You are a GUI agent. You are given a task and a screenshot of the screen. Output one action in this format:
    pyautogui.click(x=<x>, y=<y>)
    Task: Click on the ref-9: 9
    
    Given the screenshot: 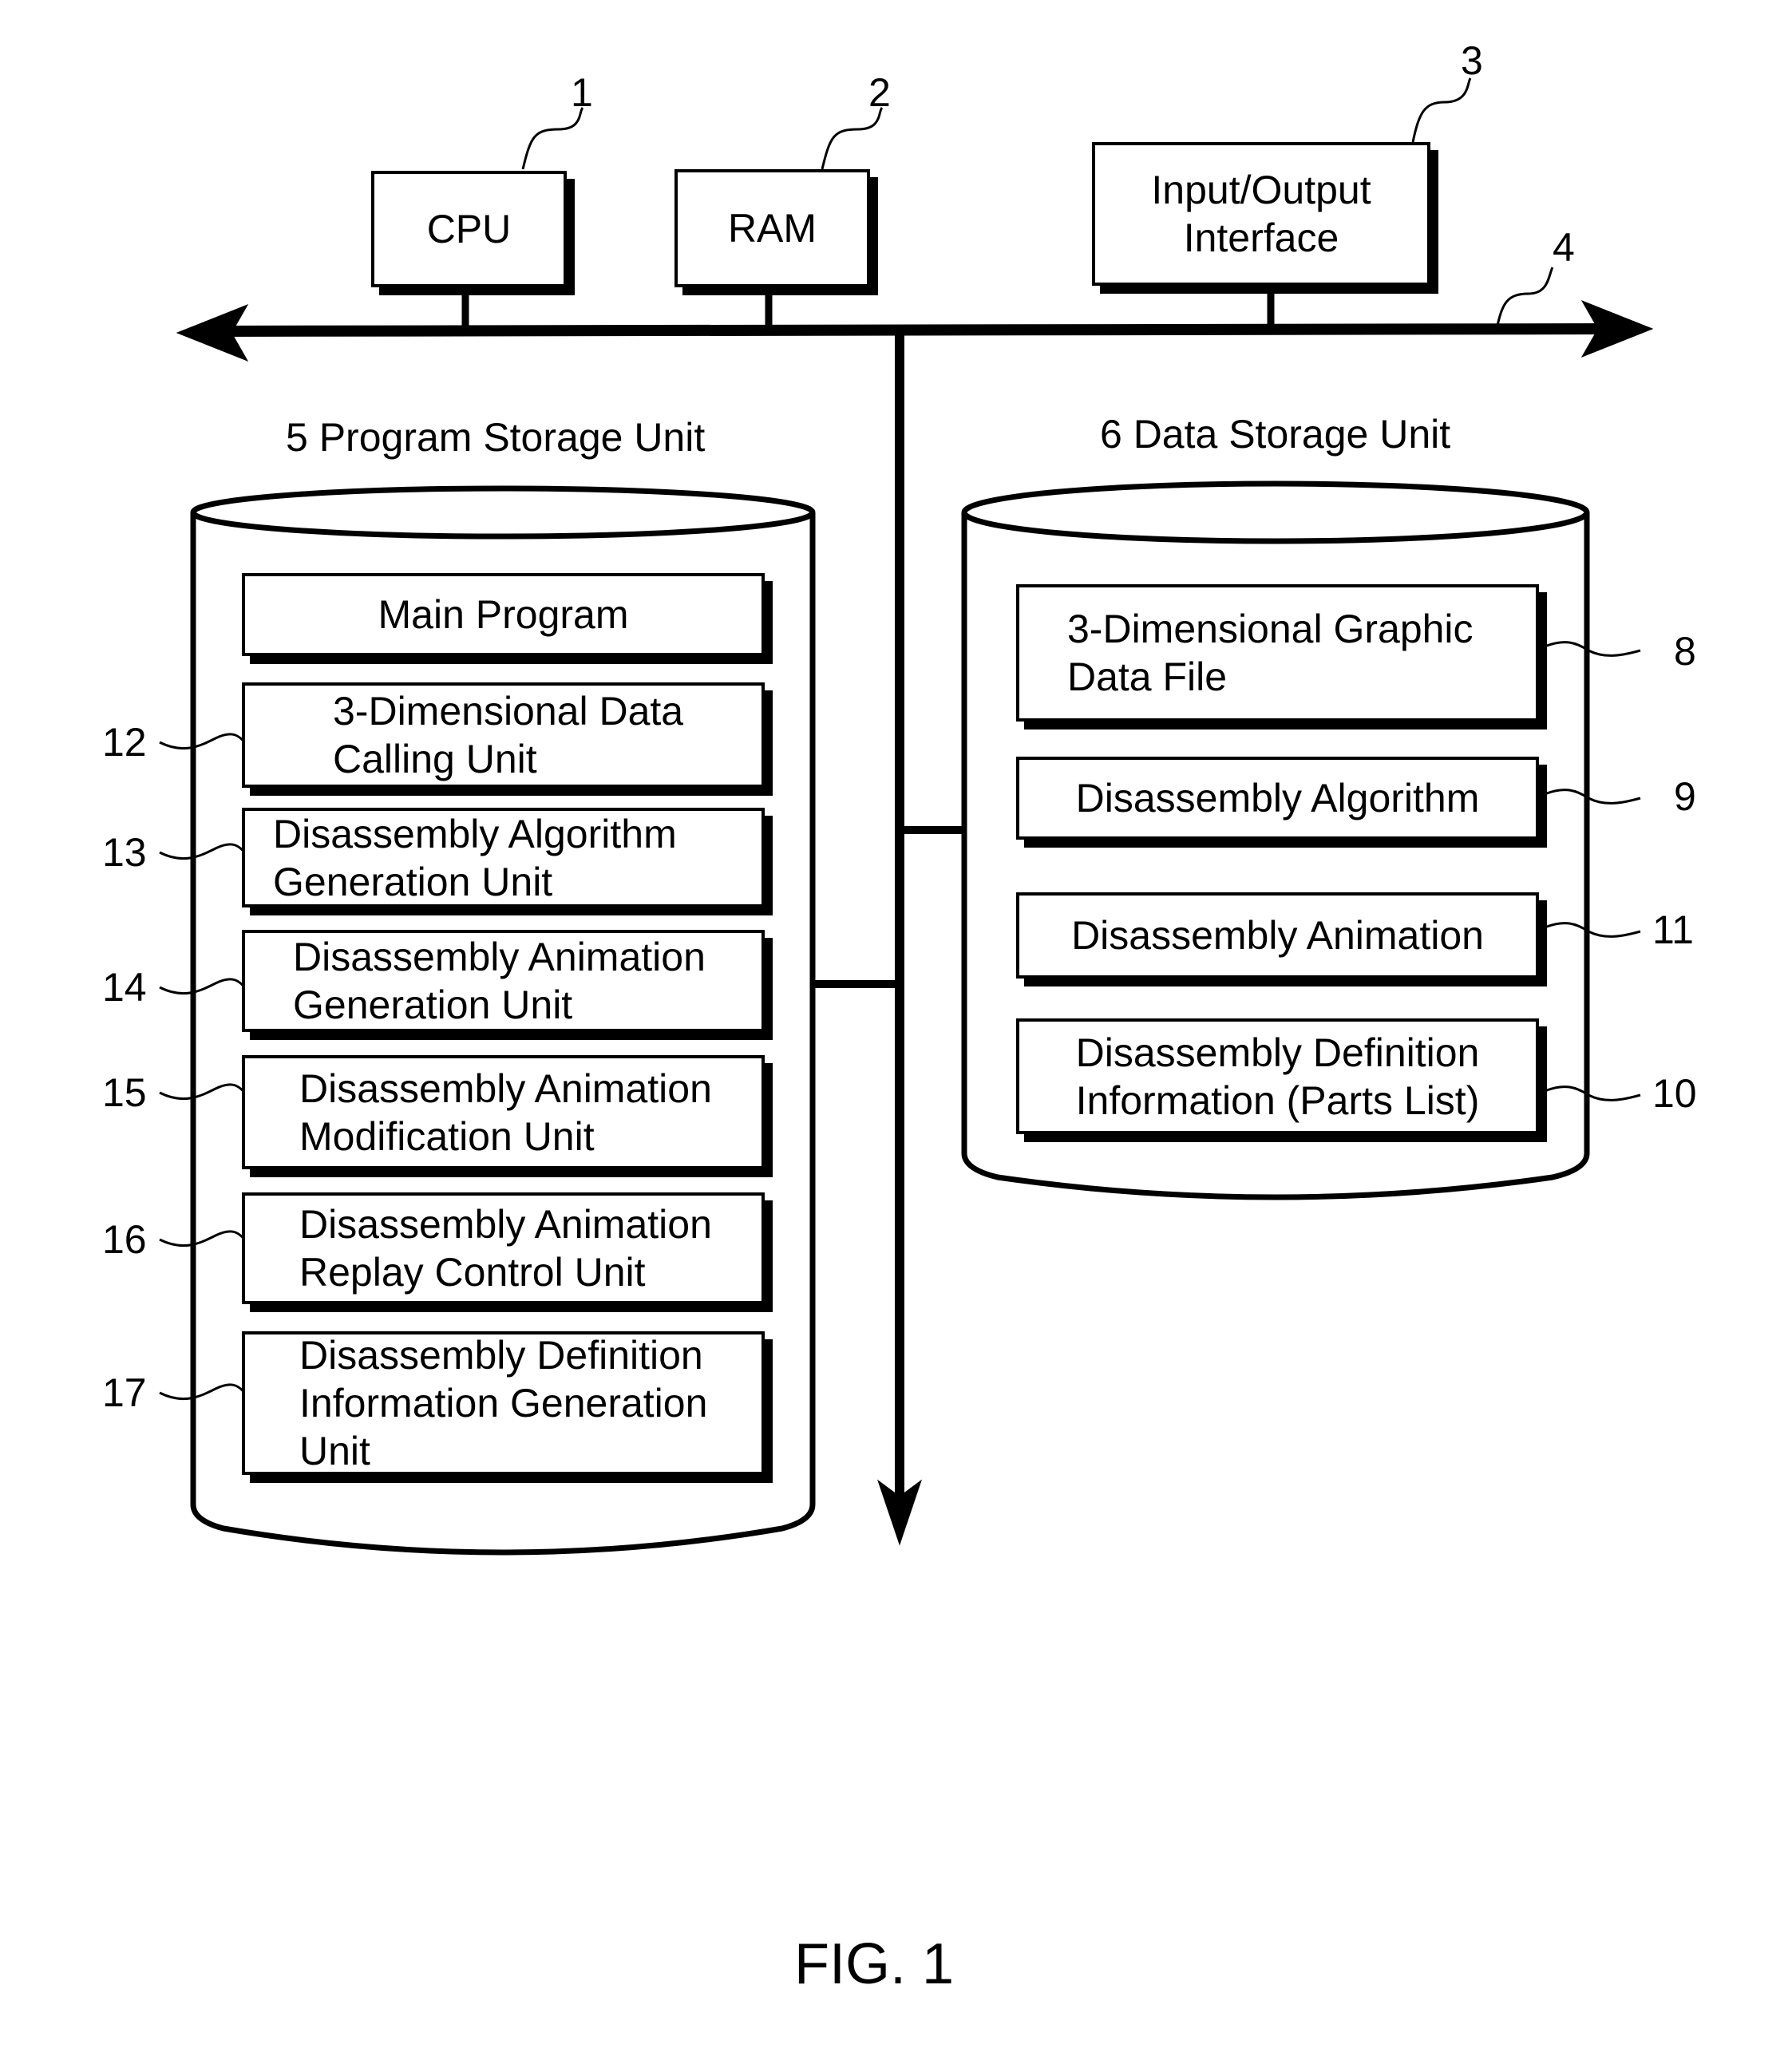 What is the action you would take?
    pyautogui.click(x=1685, y=796)
    